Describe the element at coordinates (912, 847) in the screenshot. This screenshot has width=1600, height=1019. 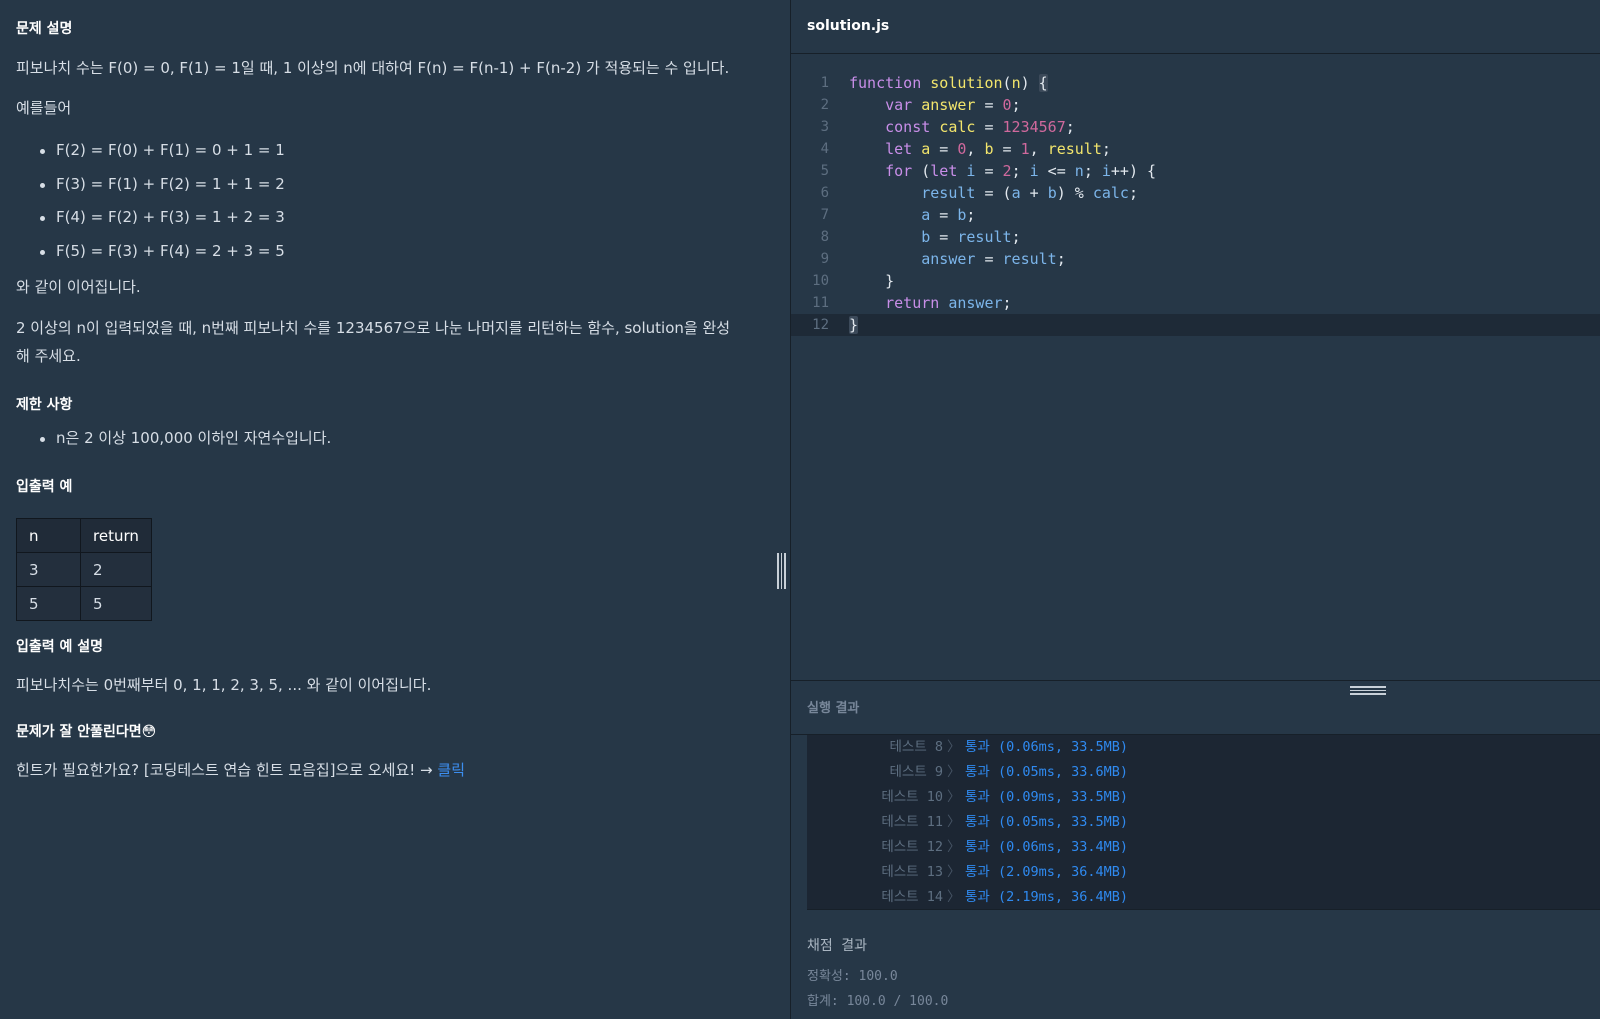
I see `test-name: 테스트 12` at that location.